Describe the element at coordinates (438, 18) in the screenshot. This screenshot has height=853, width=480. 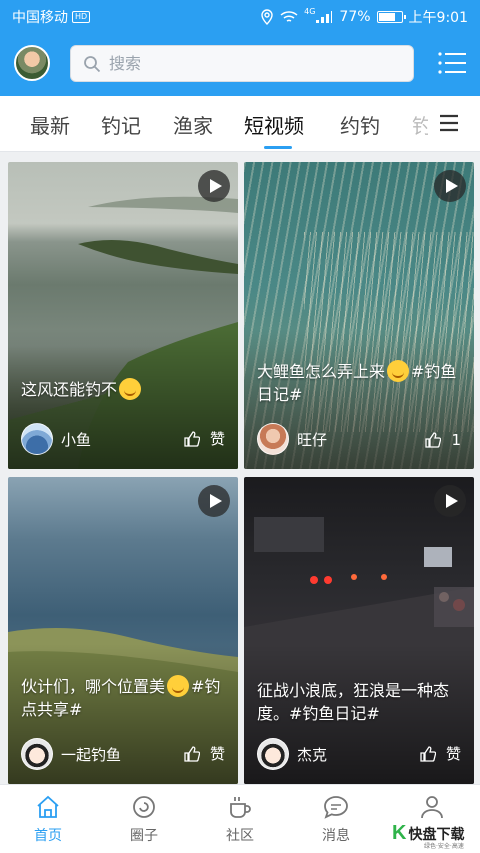
I see `clock: 上午9:01` at that location.